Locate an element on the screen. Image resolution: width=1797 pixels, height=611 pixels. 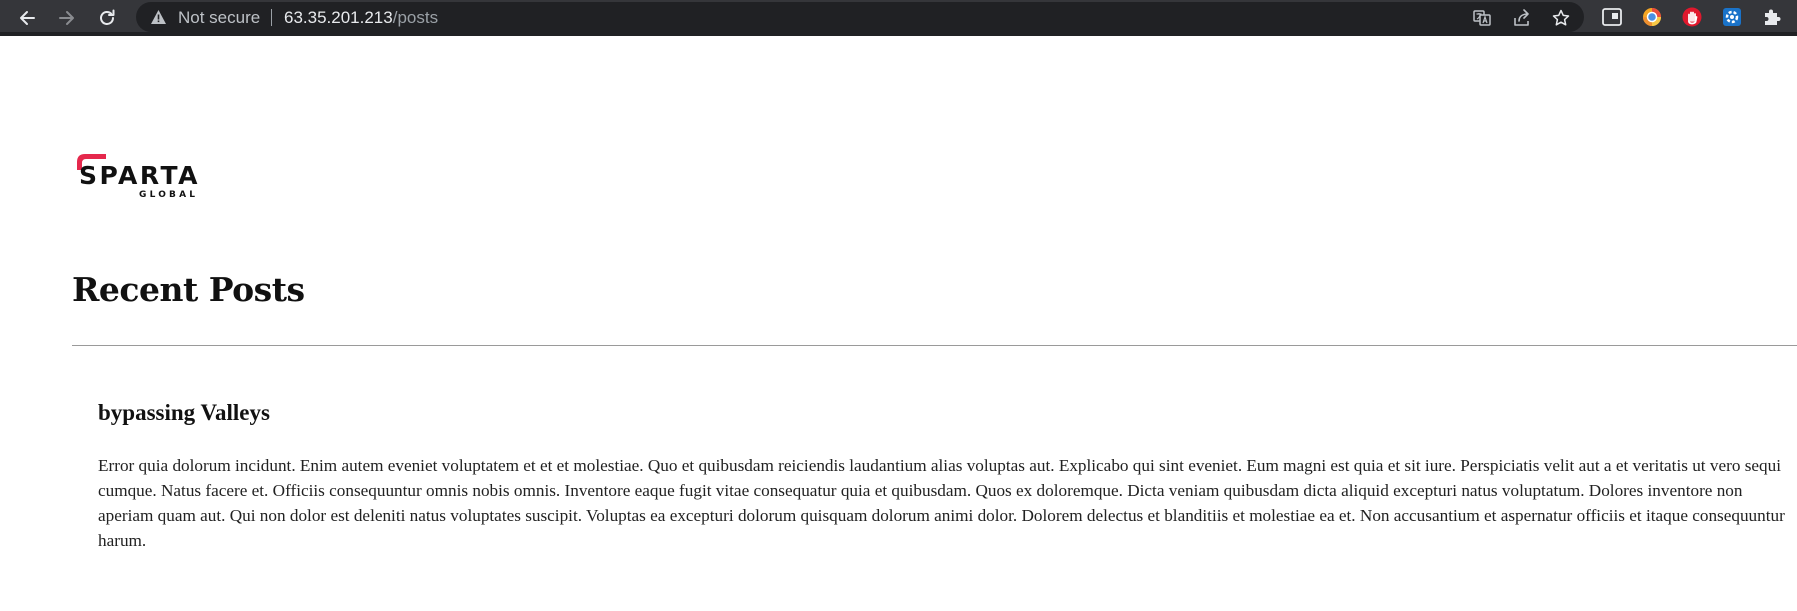
logo-graphic: SPARTA GLOBAL is located at coordinates (138, 177).